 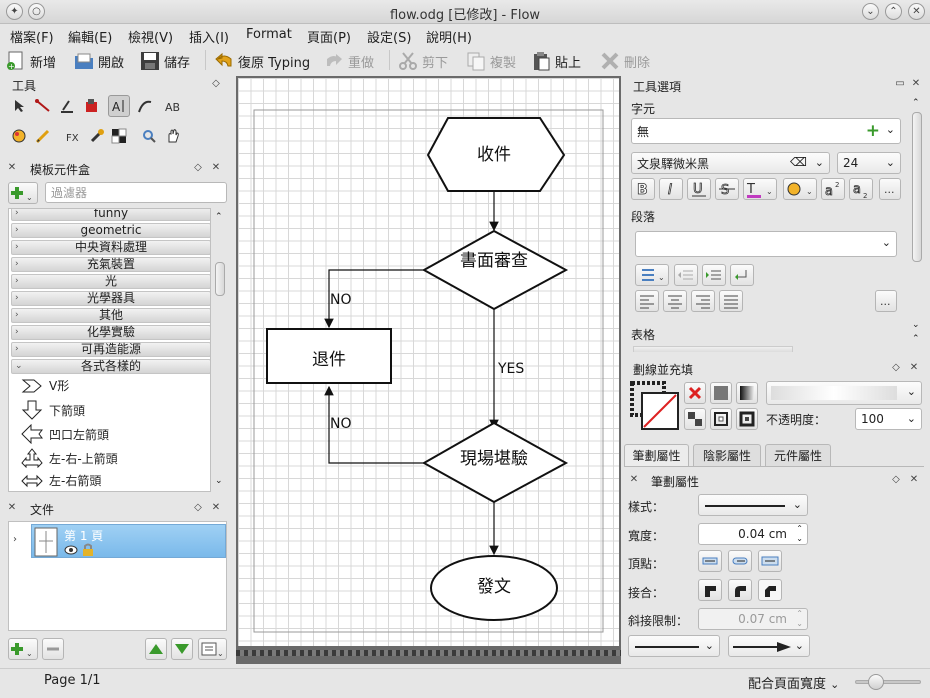 What do you see at coordinates (88, 550) in the screenshot?
I see `lock-icon` at bounding box center [88, 550].